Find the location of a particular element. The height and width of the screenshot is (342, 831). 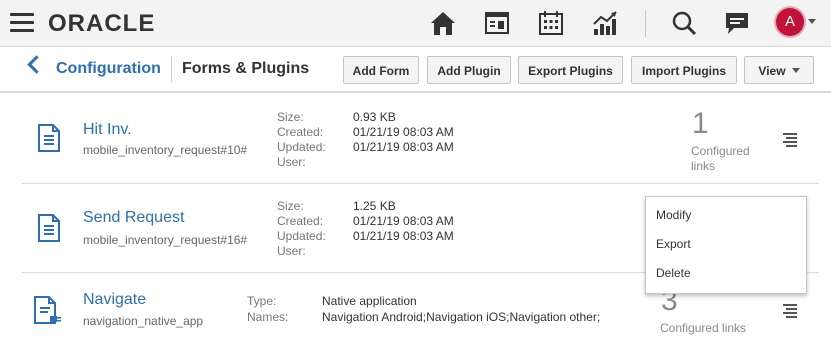

configured-links-count: 1 is located at coordinates (700, 123).